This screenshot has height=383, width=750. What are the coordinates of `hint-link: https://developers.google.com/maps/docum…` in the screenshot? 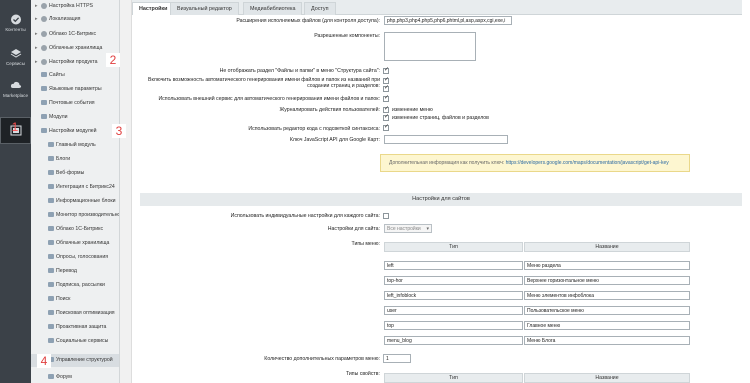 It's located at (587, 163).